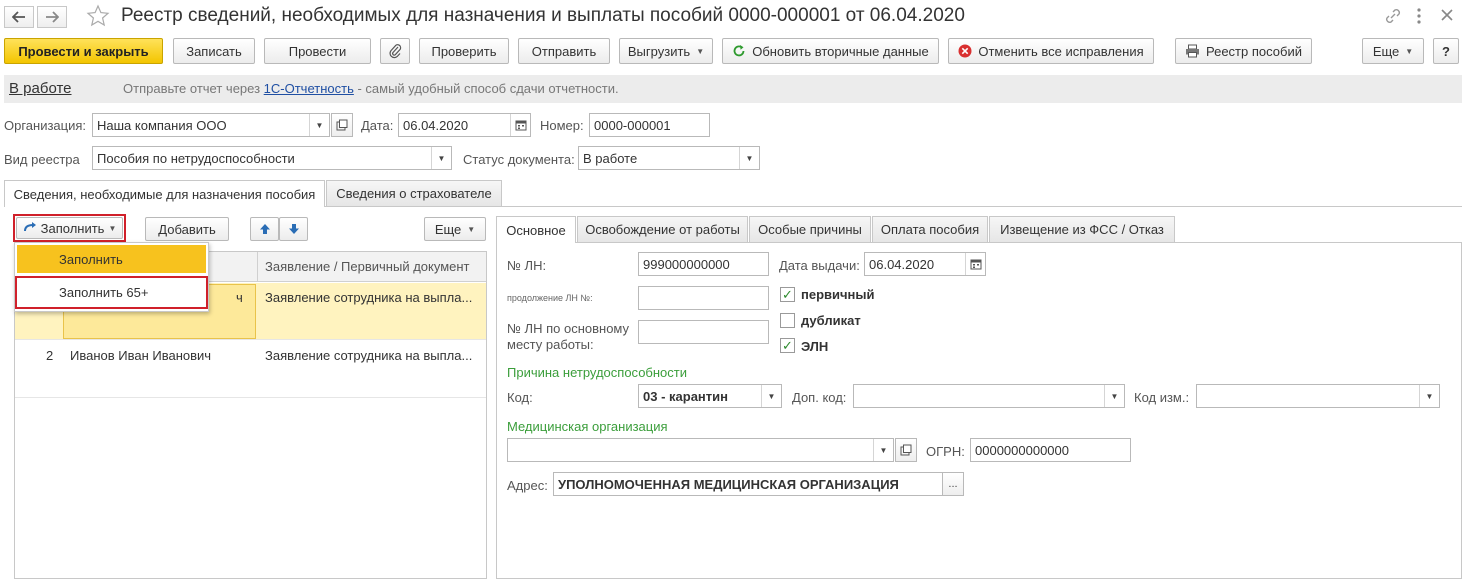  I want to click on left-more-button: Еще ▼, so click(455, 229).